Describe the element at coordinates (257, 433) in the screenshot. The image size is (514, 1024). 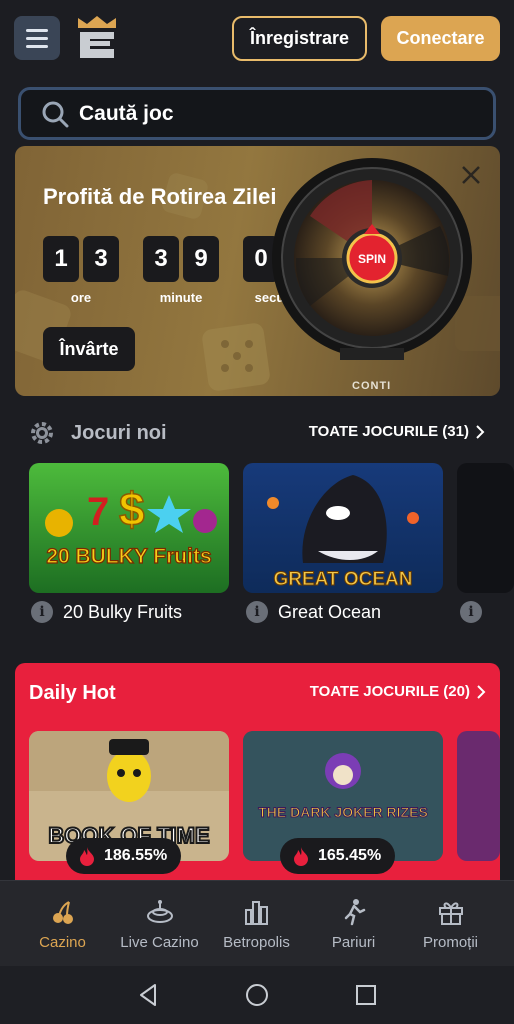
I see `new-games-header: Jocuri noi TOATE JOCURILE (31)` at that location.